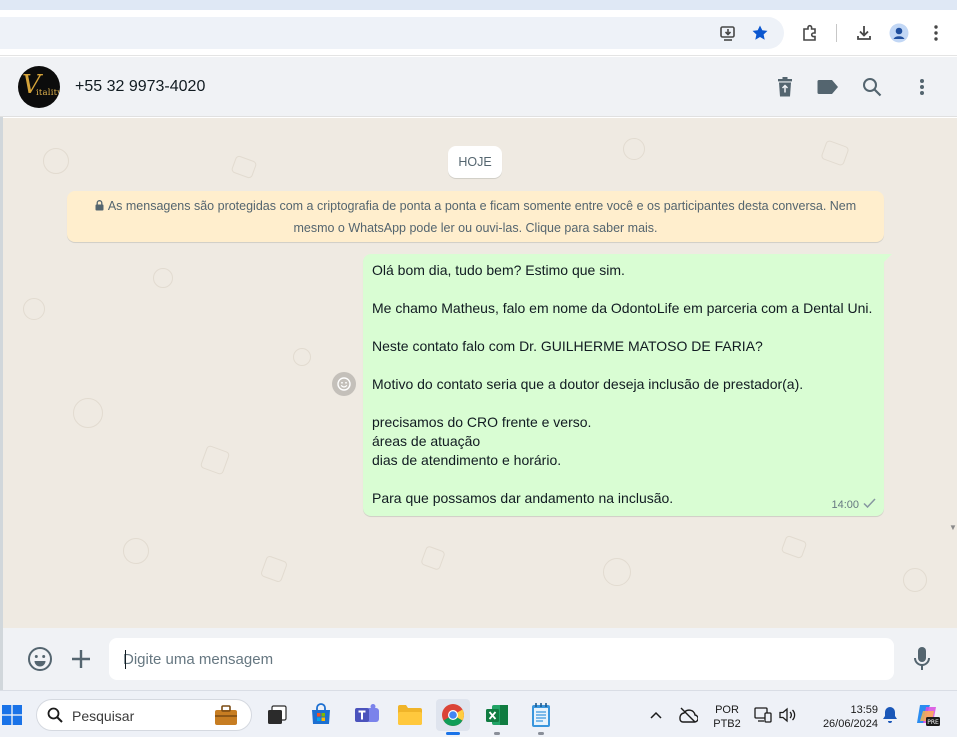 The width and height of the screenshot is (957, 737). What do you see at coordinates (836, 33) in the screenshot?
I see `toolbar-separator` at bounding box center [836, 33].